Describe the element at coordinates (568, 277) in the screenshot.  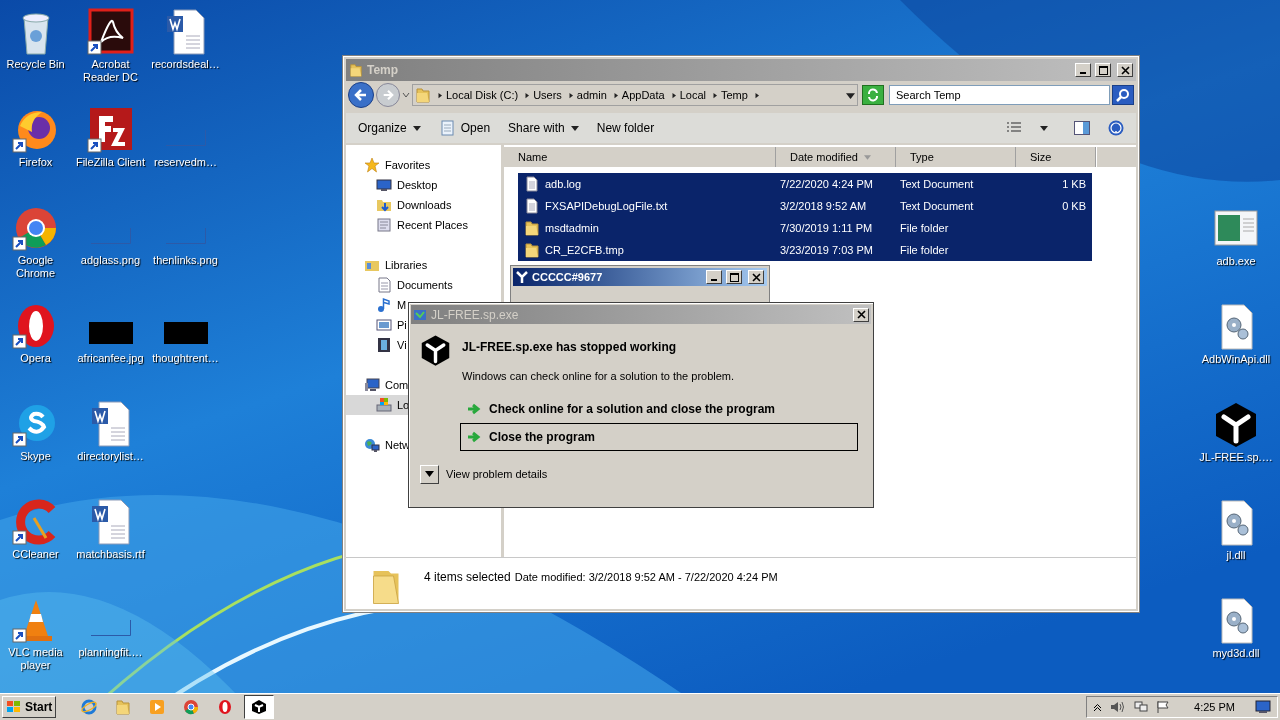
I see `window-title: CCCCC#9677` at that location.